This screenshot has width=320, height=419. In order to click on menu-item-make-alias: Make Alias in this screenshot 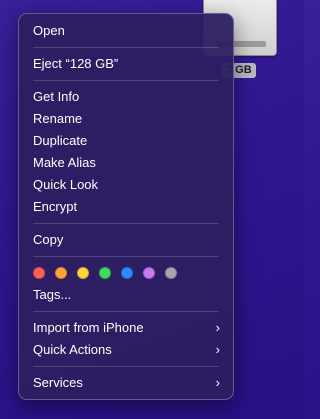, I will do `click(126, 163)`.